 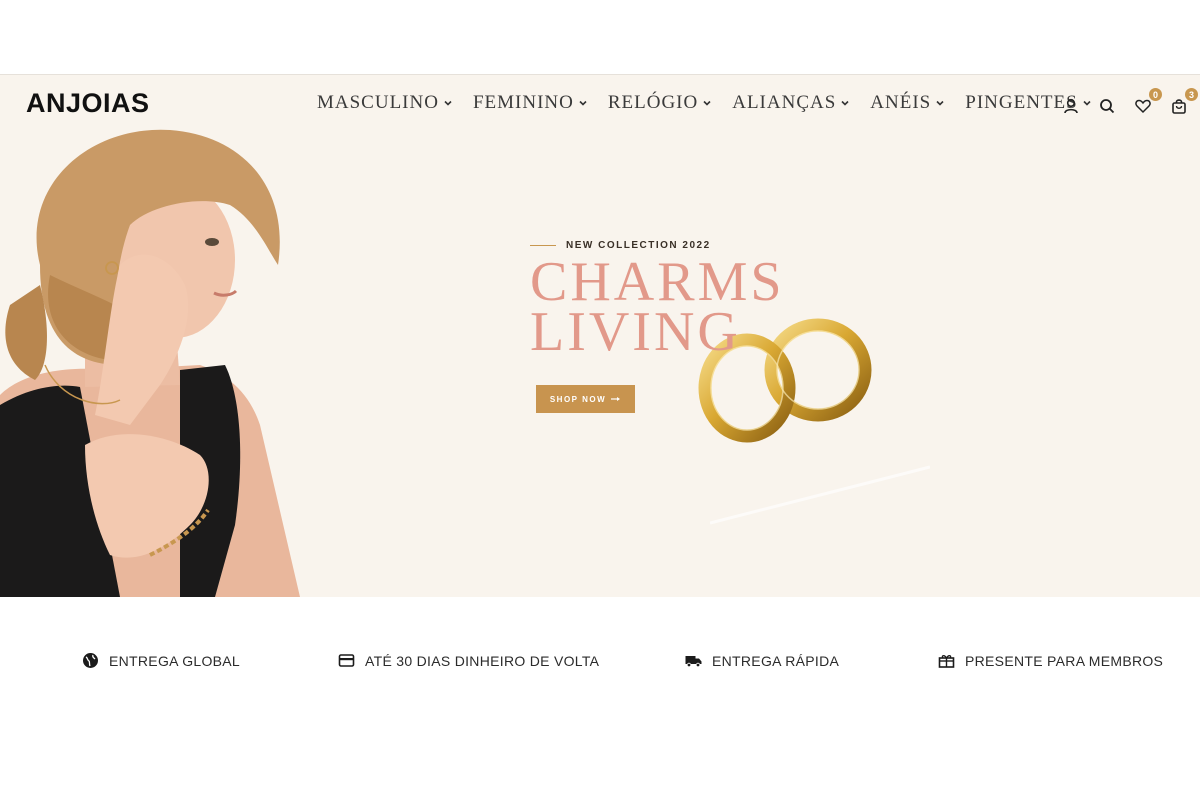 What do you see at coordinates (820, 495) in the screenshot?
I see `decorative-streak` at bounding box center [820, 495].